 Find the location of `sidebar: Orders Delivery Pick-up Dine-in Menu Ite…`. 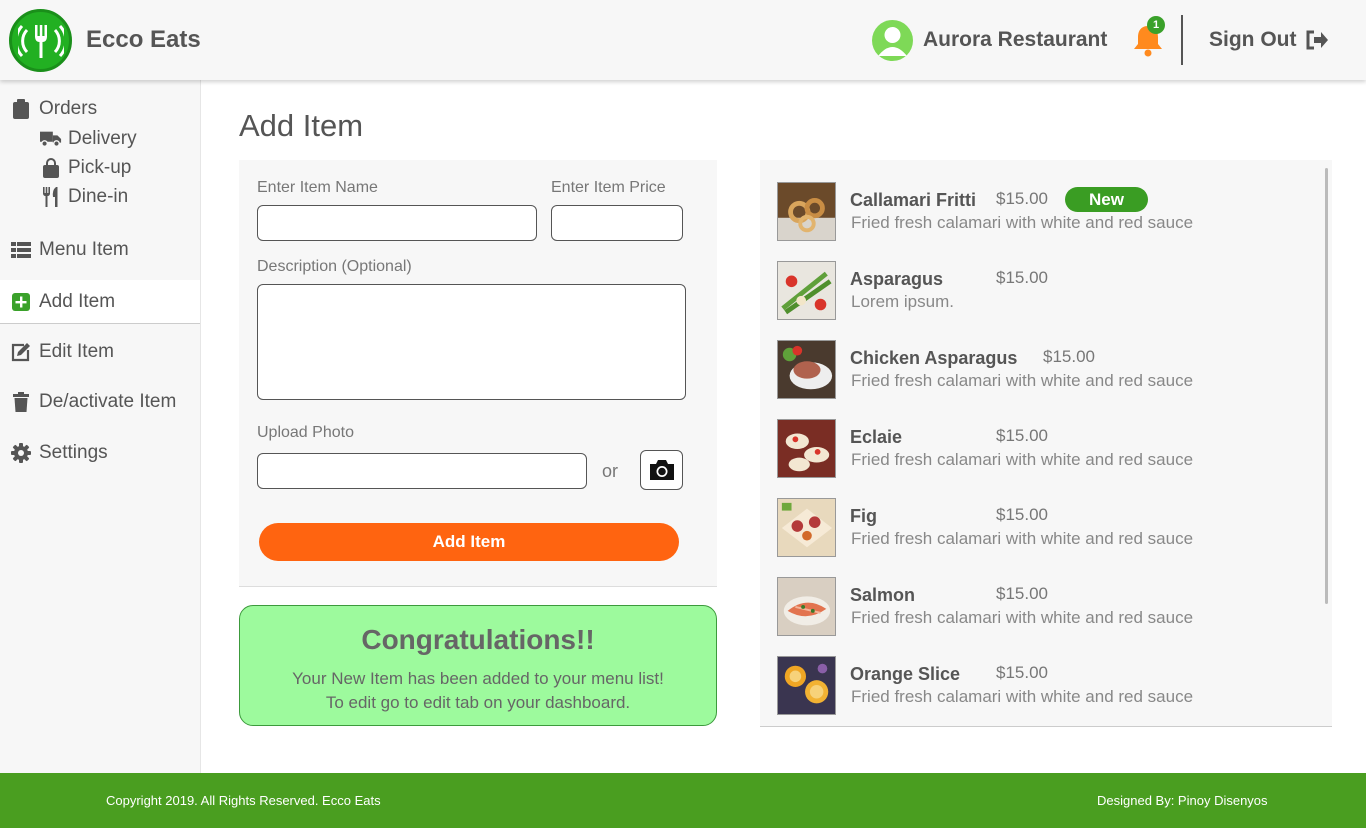

sidebar: Orders Delivery Pick-up Dine-in Menu Ite… is located at coordinates (100, 426).